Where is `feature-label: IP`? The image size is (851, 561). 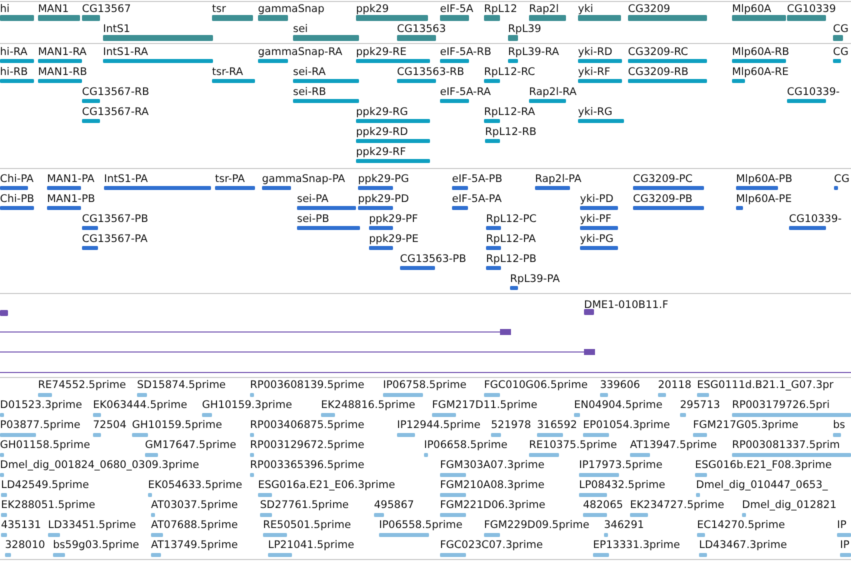
feature-label: IP is located at coordinates (845, 545).